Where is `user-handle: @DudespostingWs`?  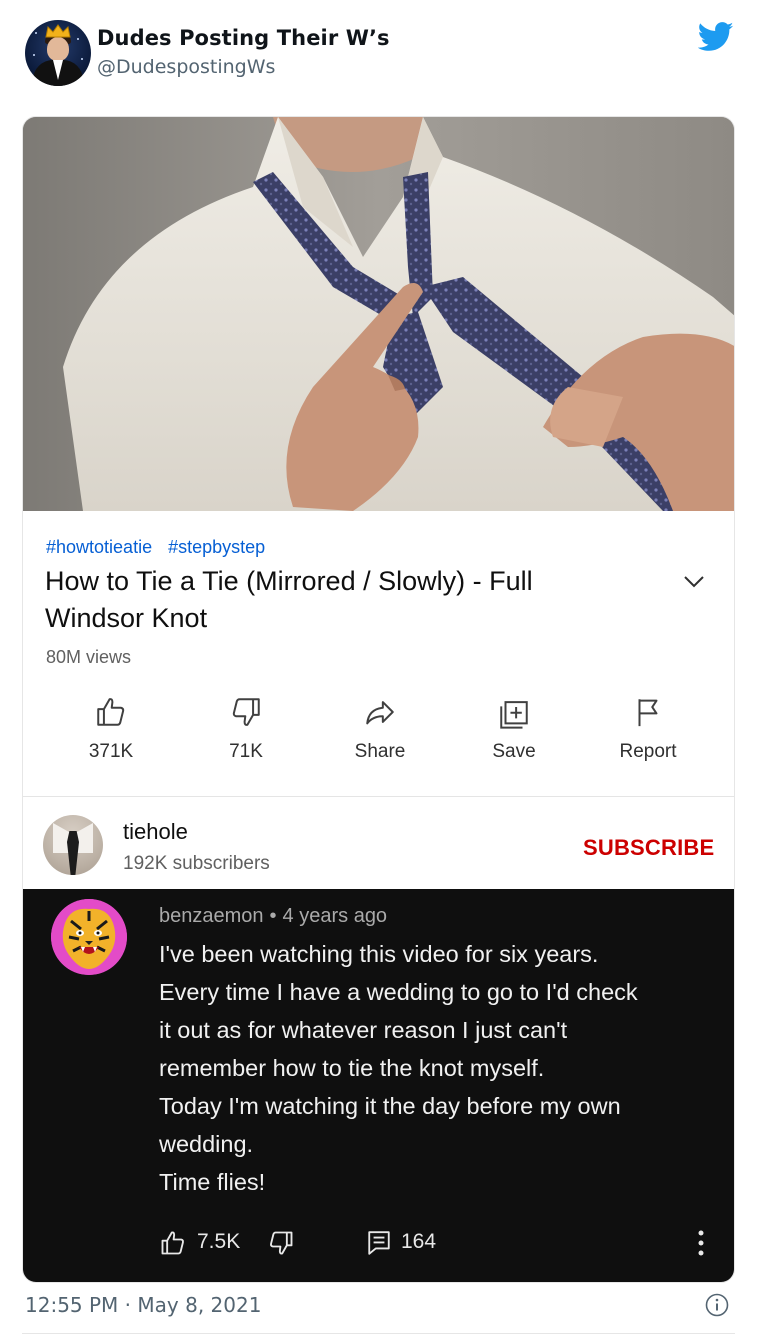 user-handle: @DudespostingWs is located at coordinates (186, 67).